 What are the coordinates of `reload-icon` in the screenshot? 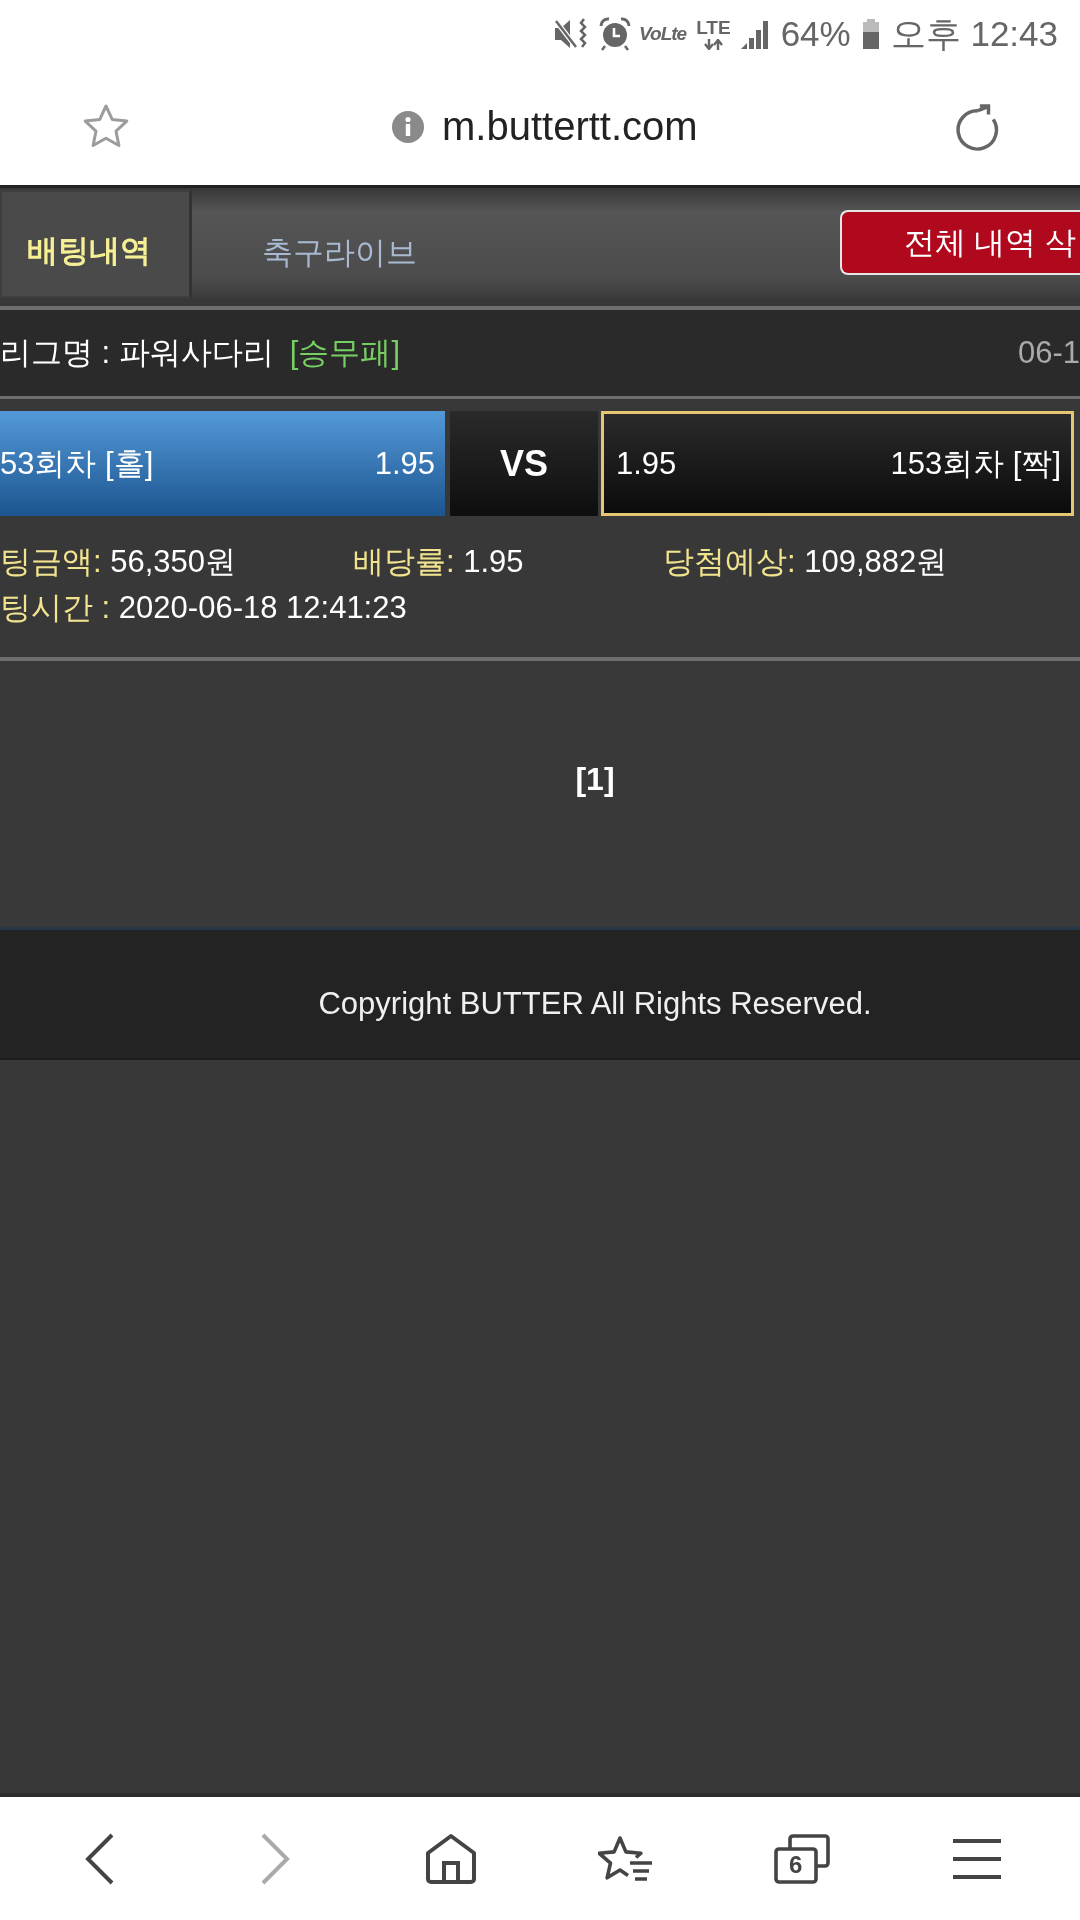 It's located at (977, 126).